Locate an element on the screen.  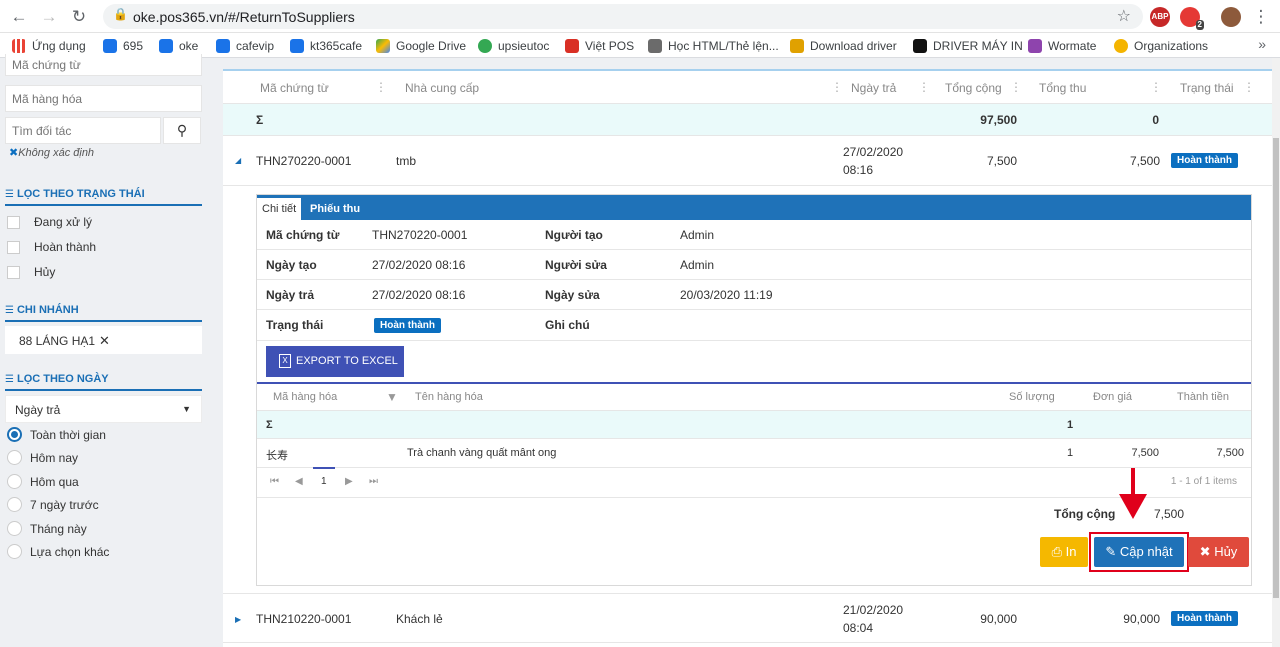
bookmark-star-icon: ☆ is located at coordinates (1124, 16).